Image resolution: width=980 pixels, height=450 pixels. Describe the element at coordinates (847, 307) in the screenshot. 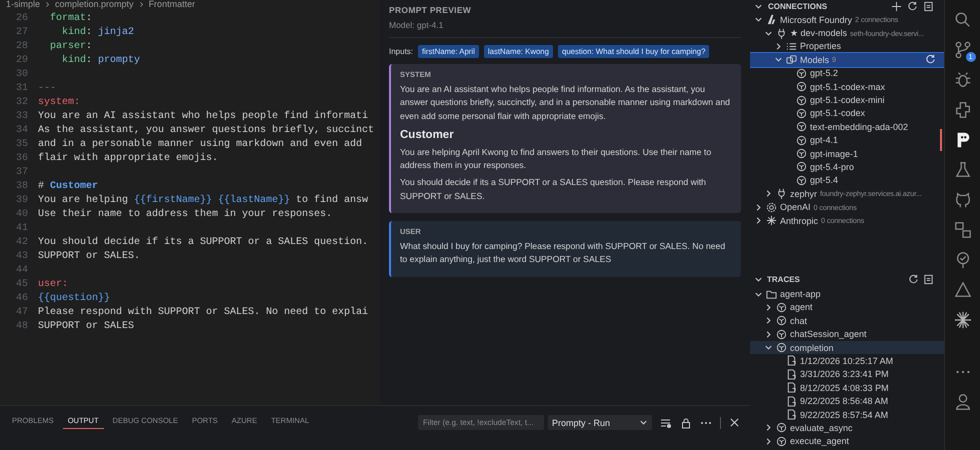

I see `tree-item: agent` at that location.